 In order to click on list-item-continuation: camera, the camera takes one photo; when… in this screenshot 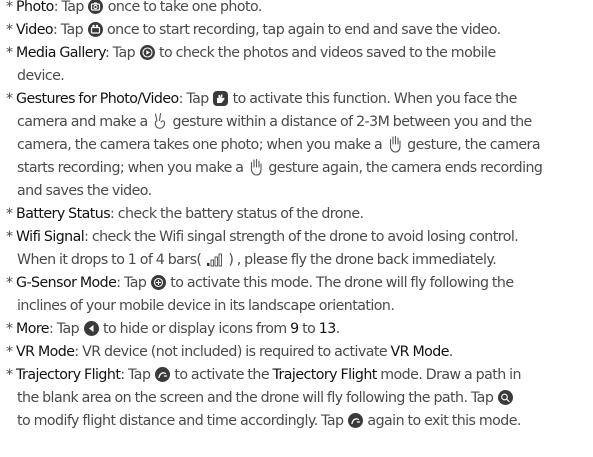, I will do `click(279, 145)`.